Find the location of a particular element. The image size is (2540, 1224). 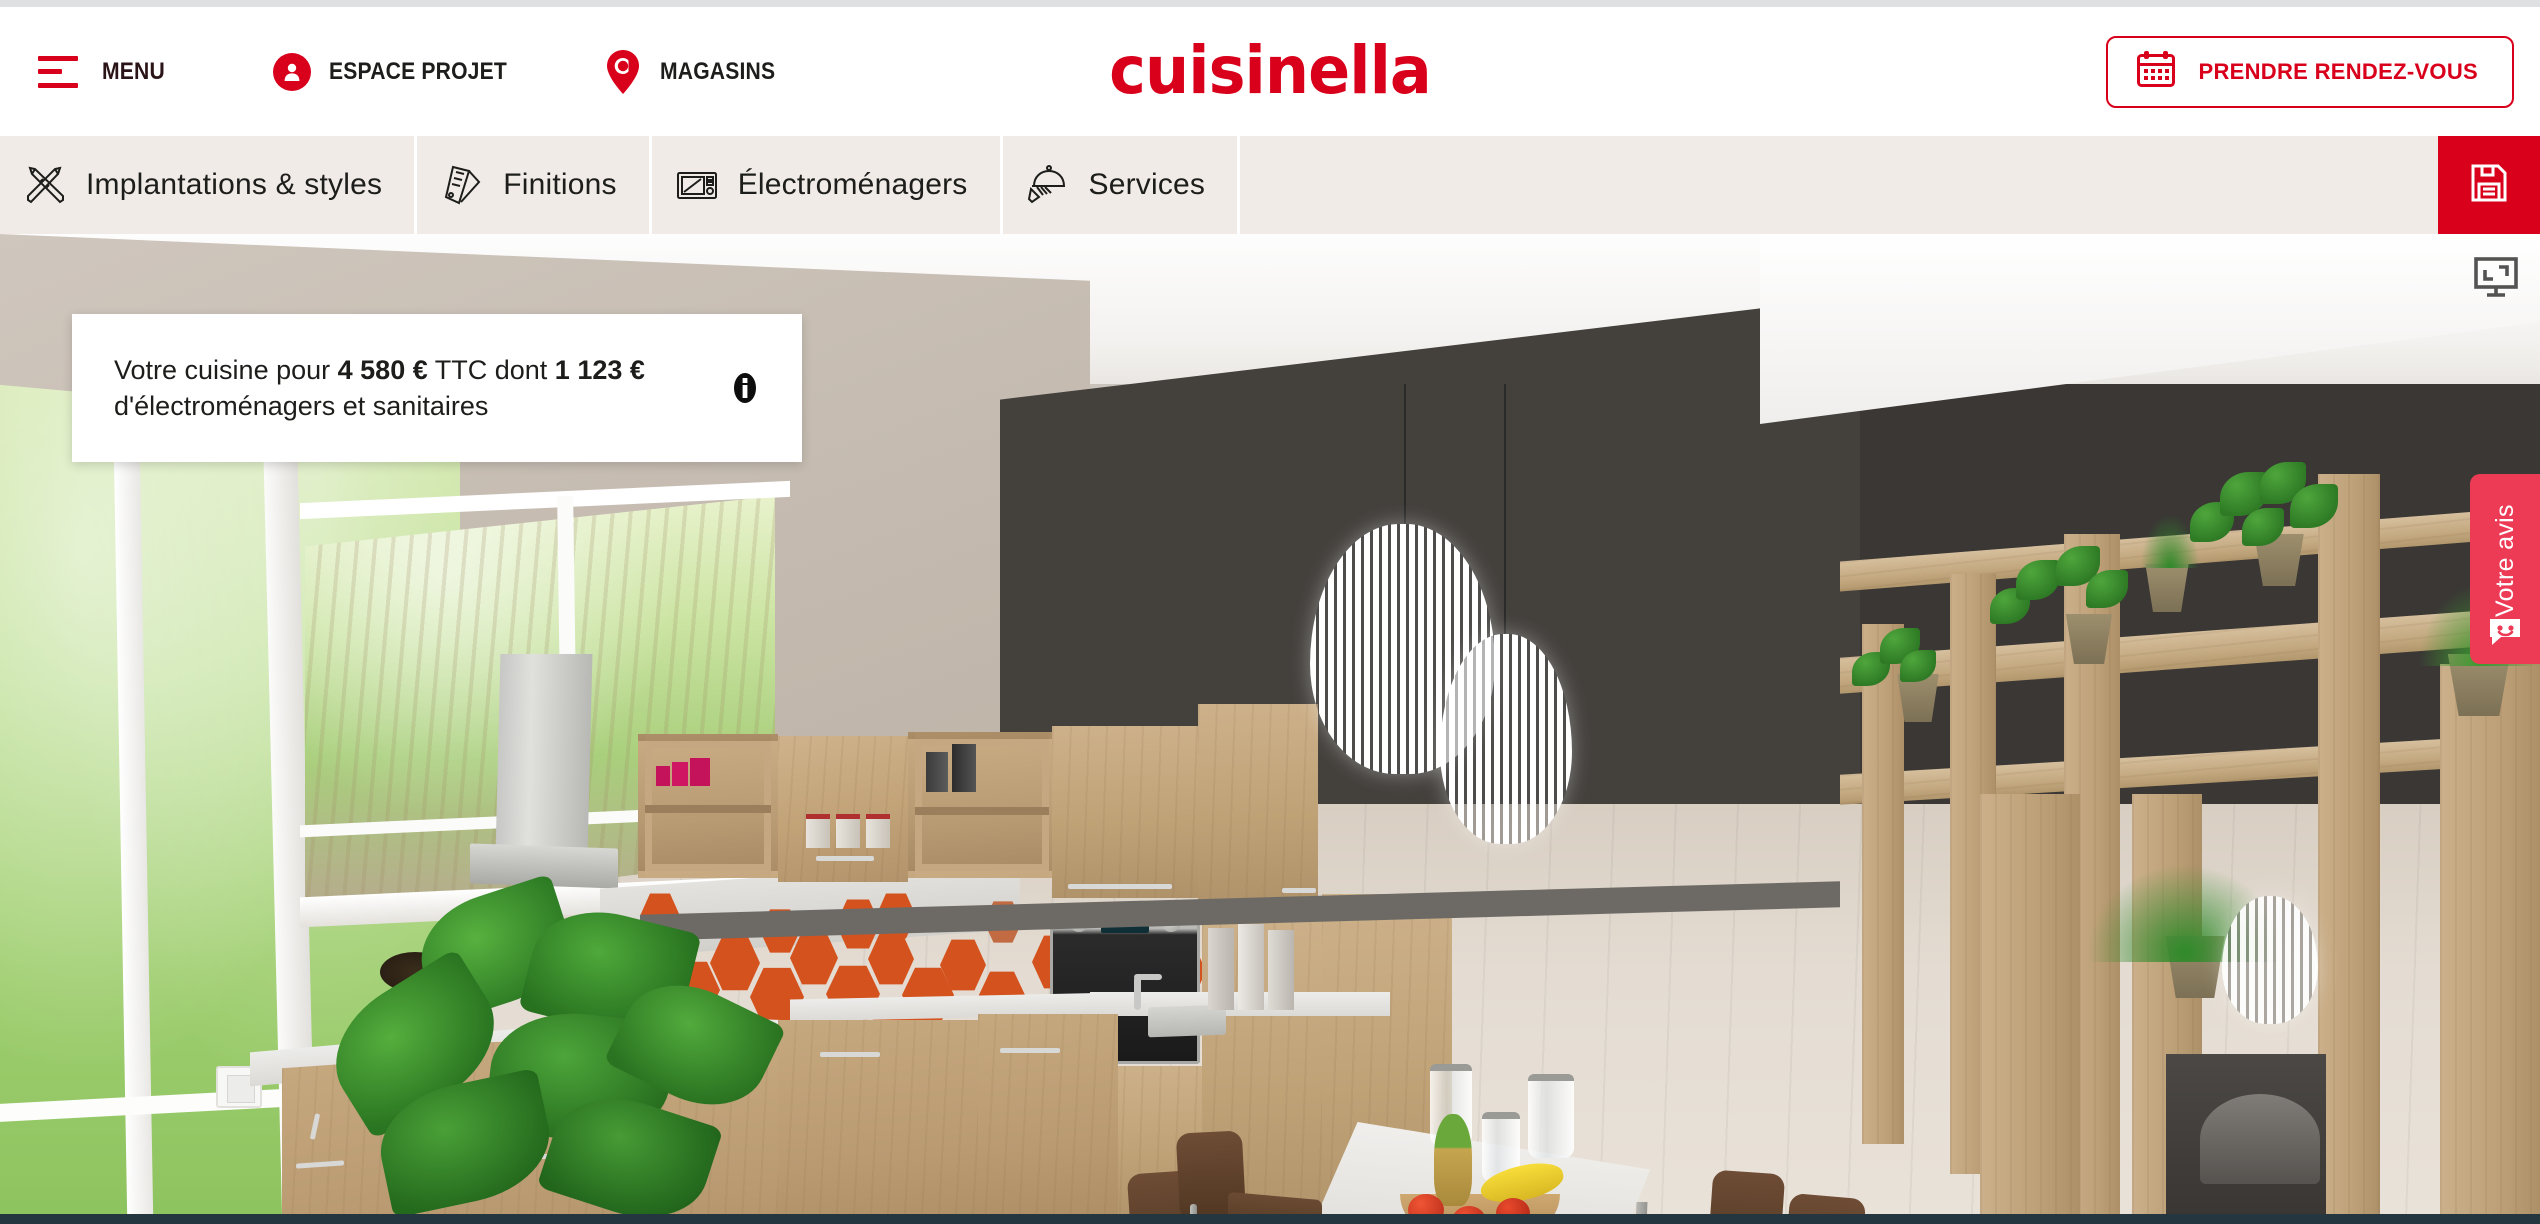

floppy-disk-save-icon is located at coordinates (2489, 185).